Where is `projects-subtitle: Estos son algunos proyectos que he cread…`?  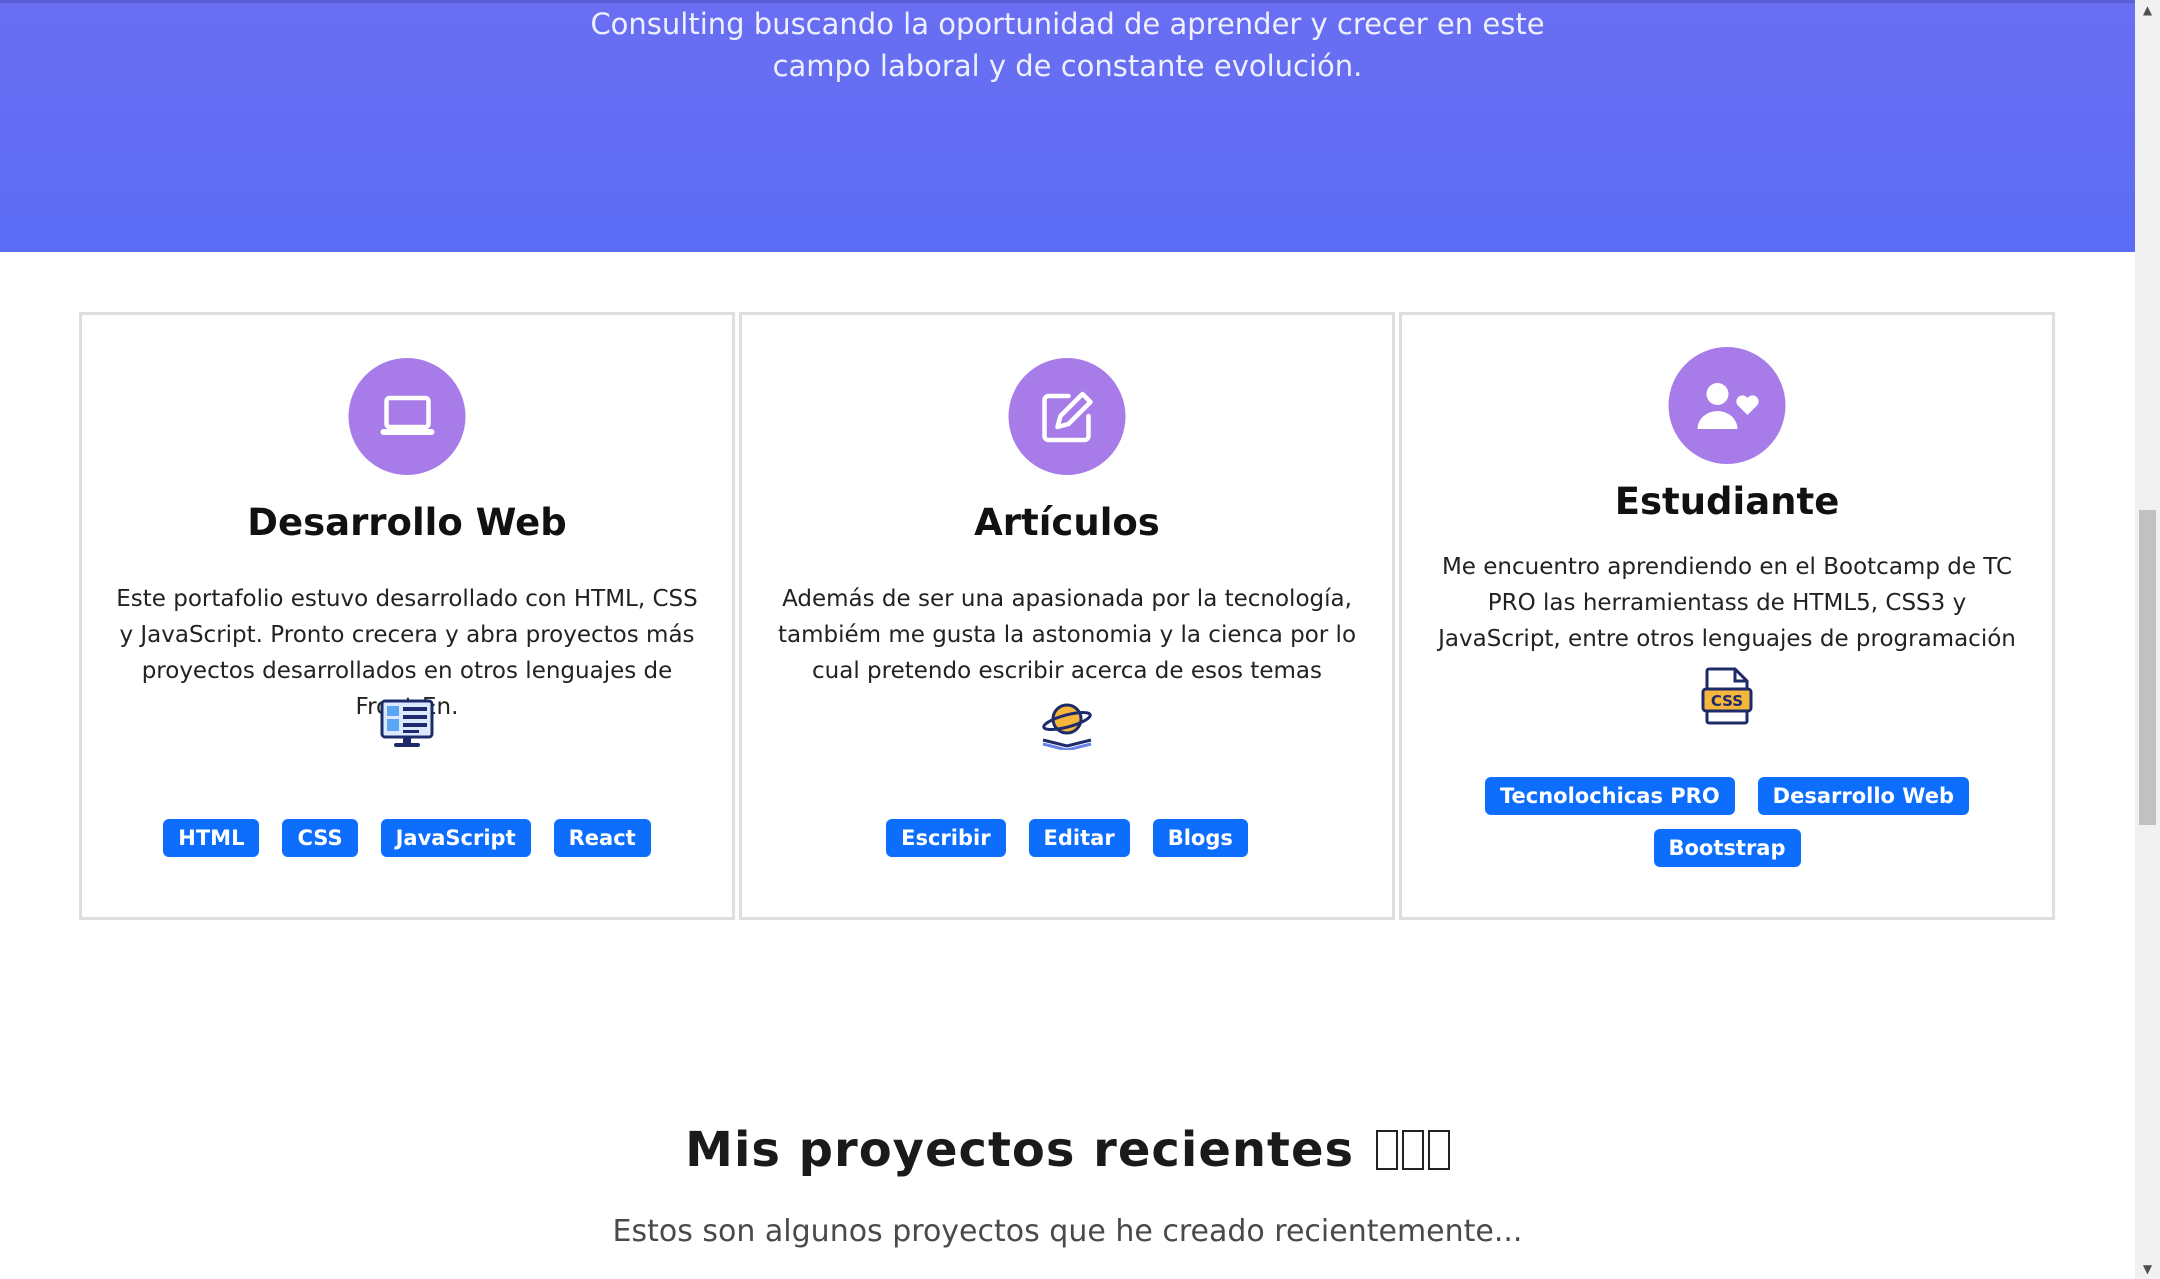 projects-subtitle: Estos son algunos proyectos que he cread… is located at coordinates (1067, 1231).